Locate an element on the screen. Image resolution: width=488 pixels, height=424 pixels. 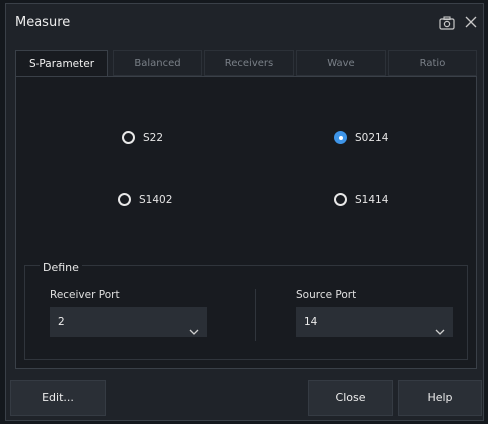
radio-s1414: S1414 is located at coordinates (361, 199).